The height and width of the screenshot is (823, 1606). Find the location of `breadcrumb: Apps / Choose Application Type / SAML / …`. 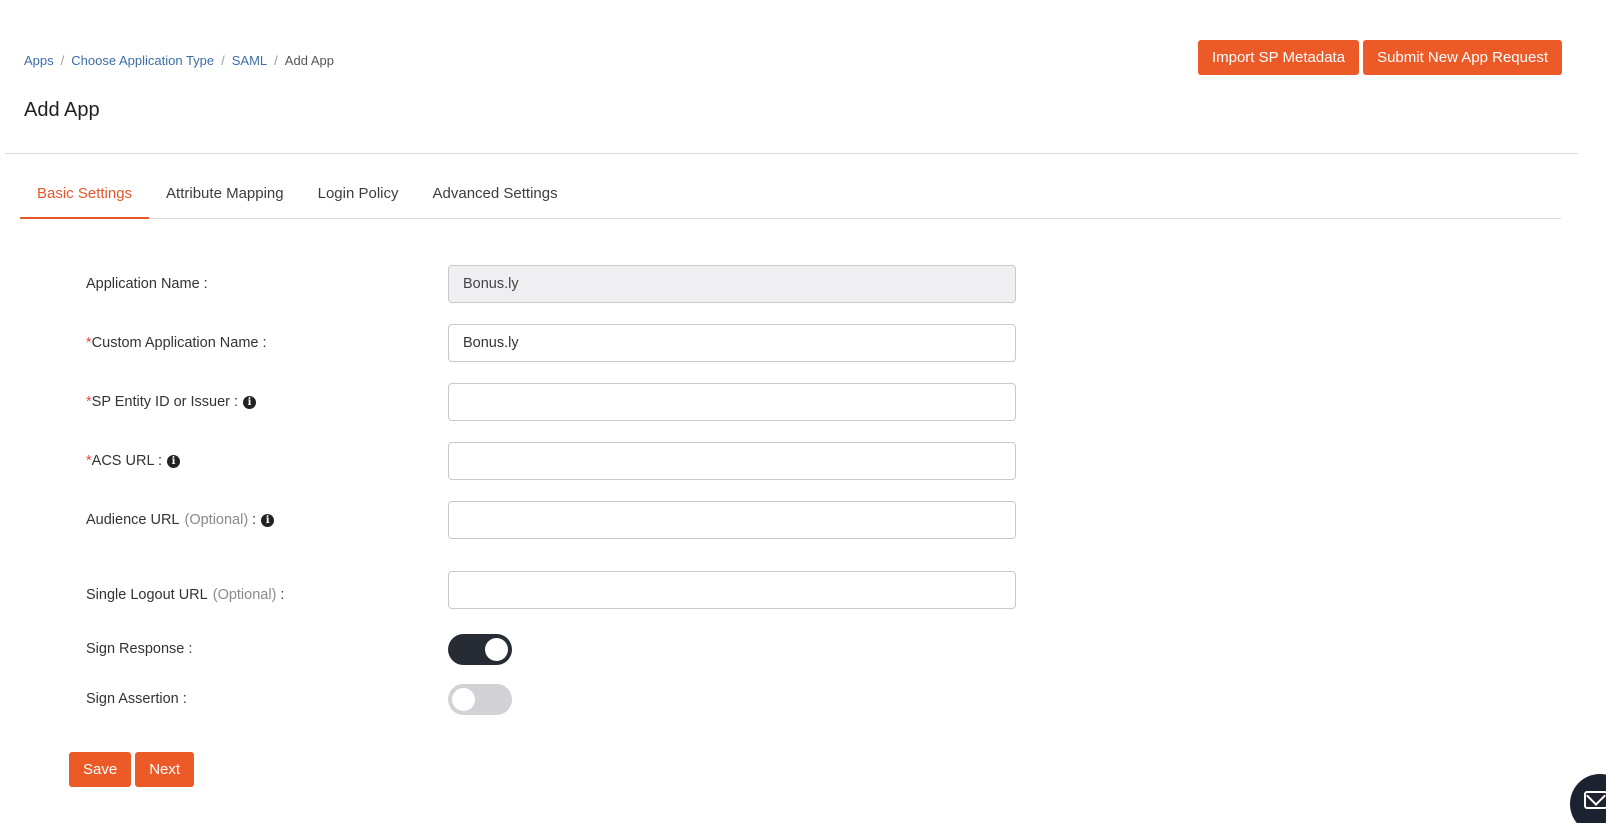

breadcrumb: Apps / Choose Application Type / SAML / … is located at coordinates (179, 60).